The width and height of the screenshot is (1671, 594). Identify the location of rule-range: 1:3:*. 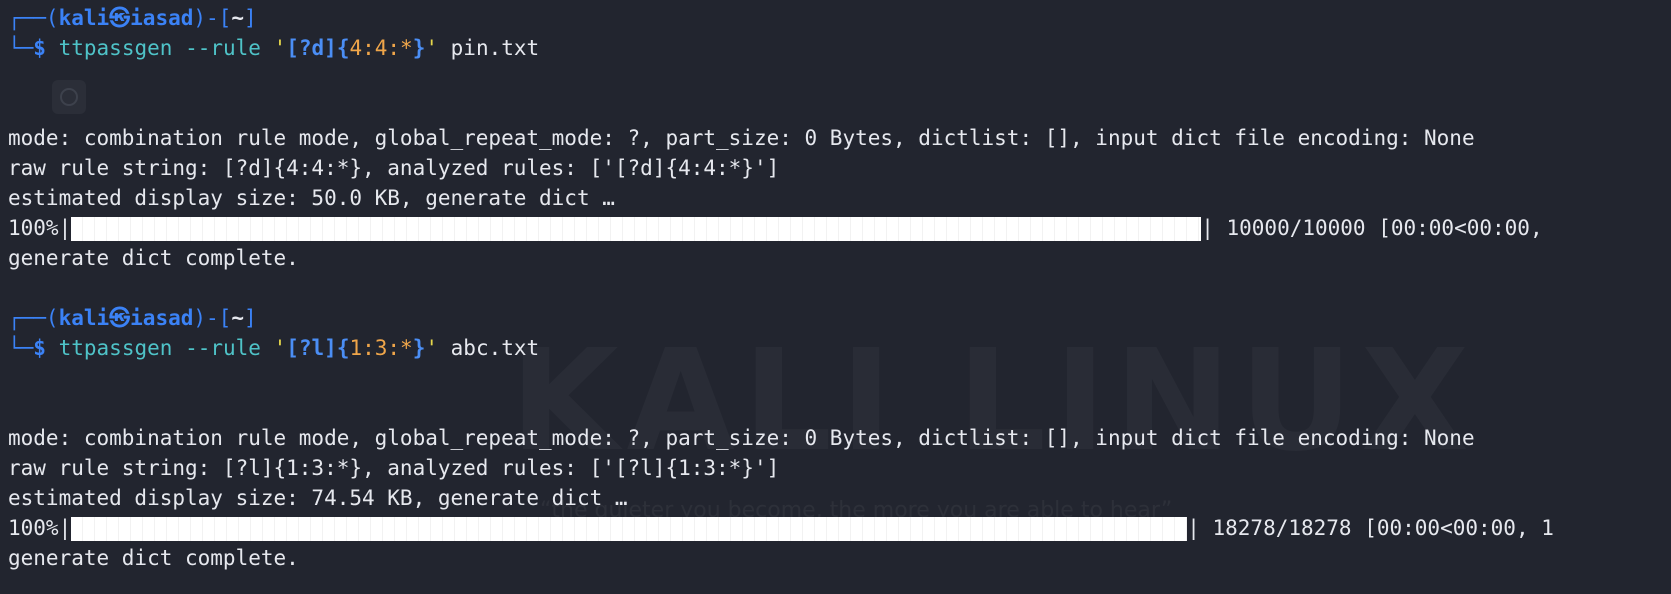
(381, 348).